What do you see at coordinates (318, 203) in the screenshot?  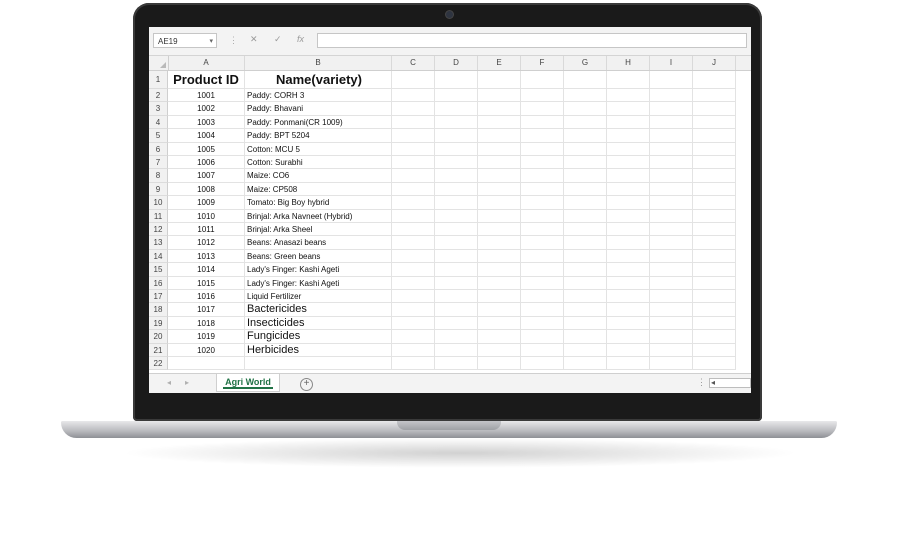 I see `cell-name-variety: Tomato: Big Boy hybrid` at bounding box center [318, 203].